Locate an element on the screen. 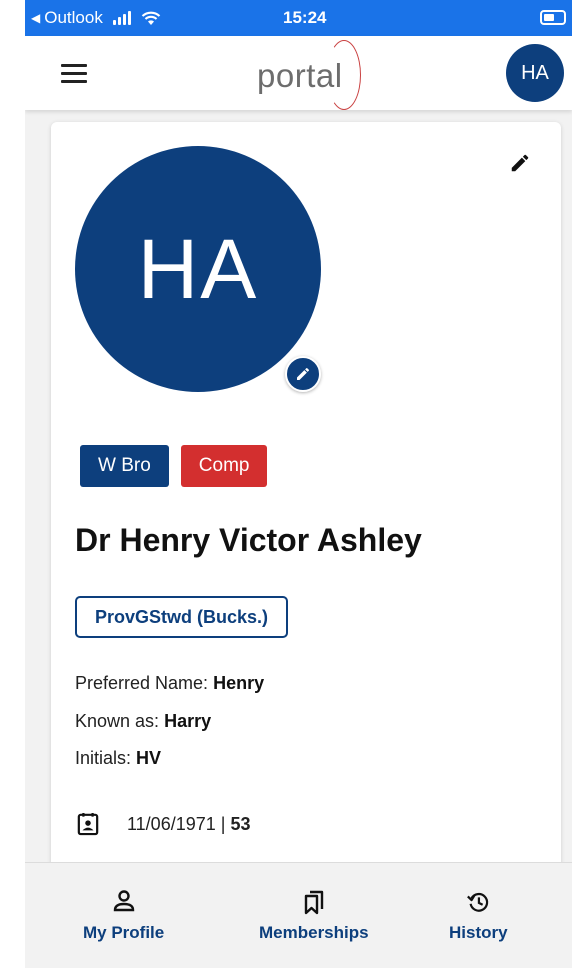  menu-button is located at coordinates (74, 74).